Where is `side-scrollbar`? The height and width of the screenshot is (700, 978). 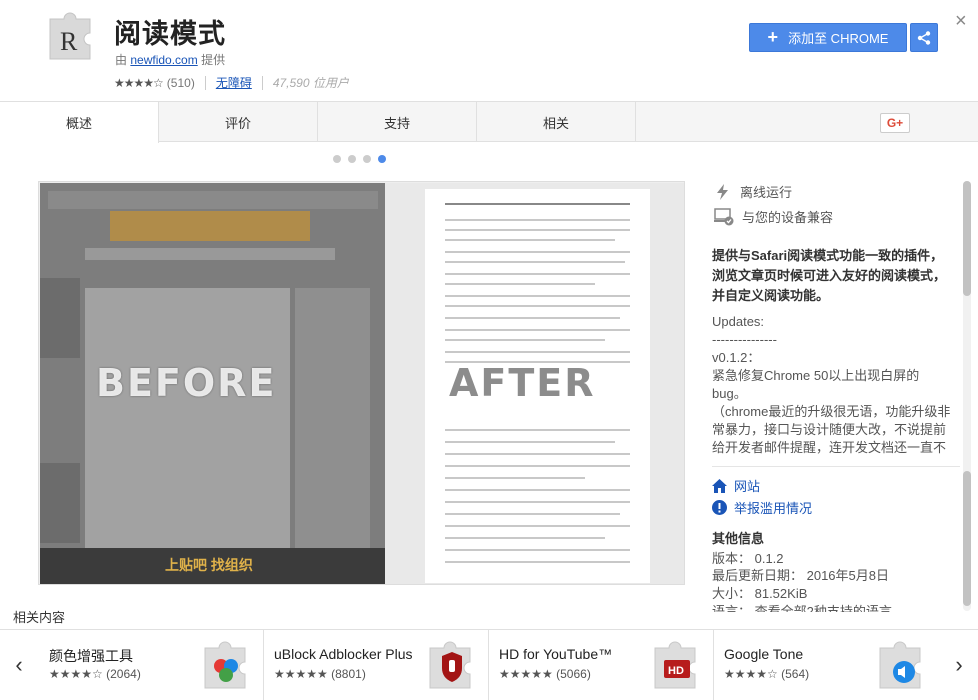 side-scrollbar is located at coordinates (967, 396).